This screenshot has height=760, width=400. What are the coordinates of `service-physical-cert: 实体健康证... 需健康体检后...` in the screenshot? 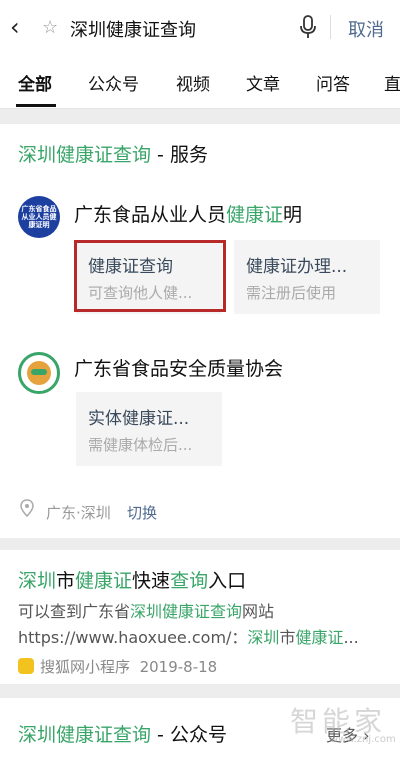 It's located at (149, 429).